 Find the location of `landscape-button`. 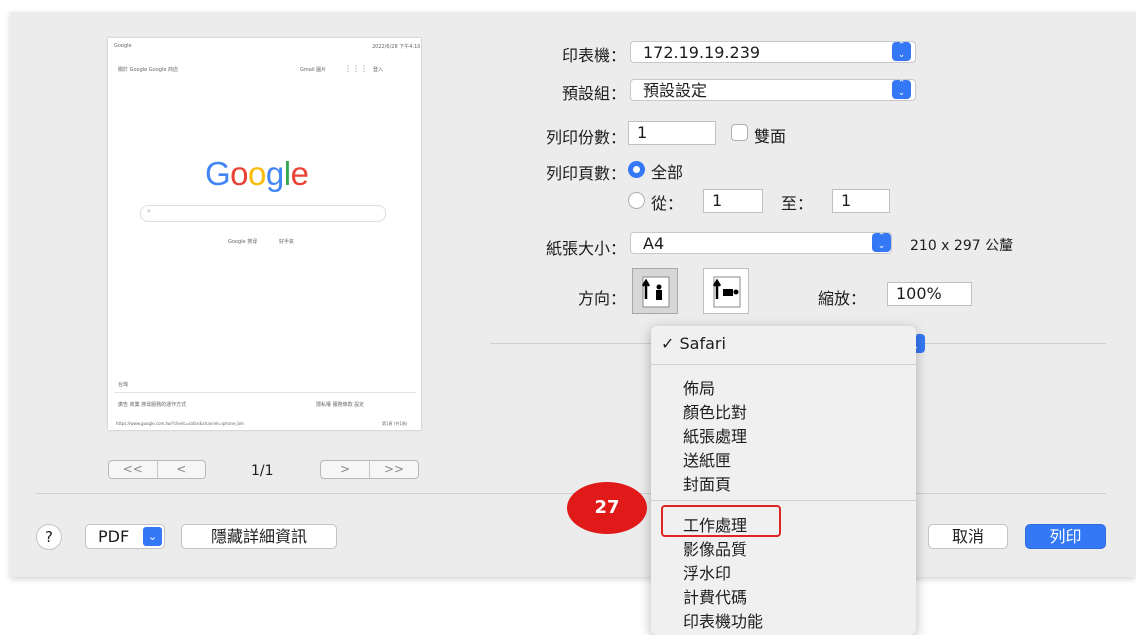

landscape-button is located at coordinates (726, 291).